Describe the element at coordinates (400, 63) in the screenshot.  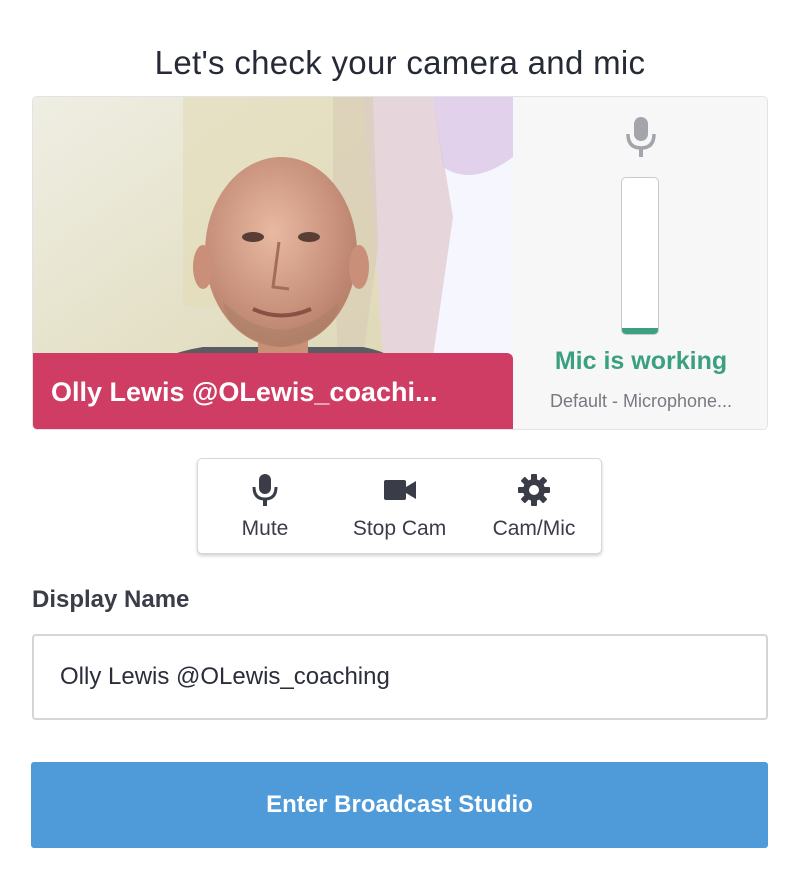
I see `page-title: Let's check your camera and mic` at that location.